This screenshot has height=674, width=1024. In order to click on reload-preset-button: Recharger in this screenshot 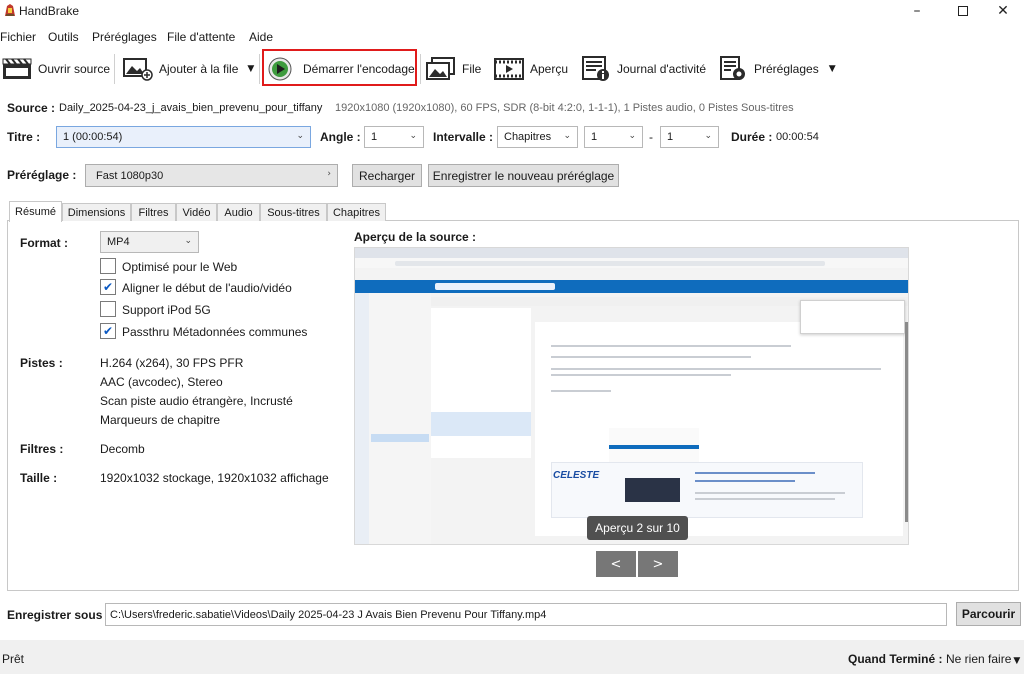, I will do `click(387, 175)`.